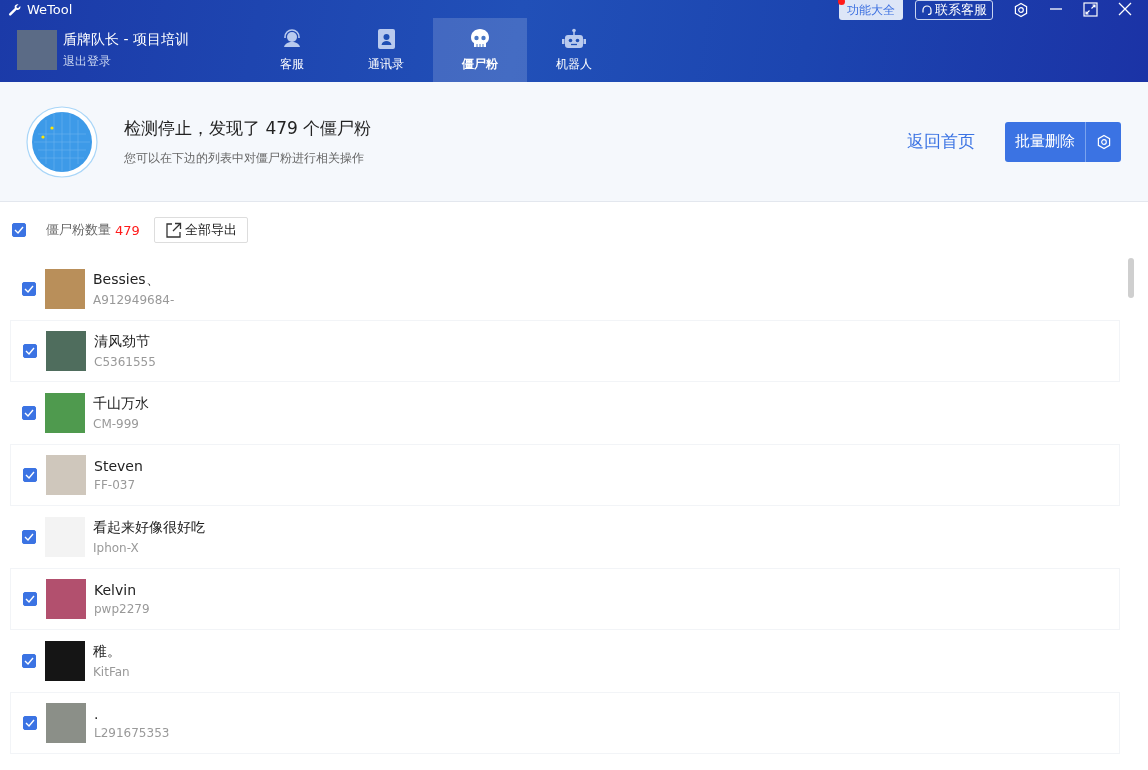 This screenshot has height=770, width=1148. I want to click on contact-id: KitFan, so click(111, 672).